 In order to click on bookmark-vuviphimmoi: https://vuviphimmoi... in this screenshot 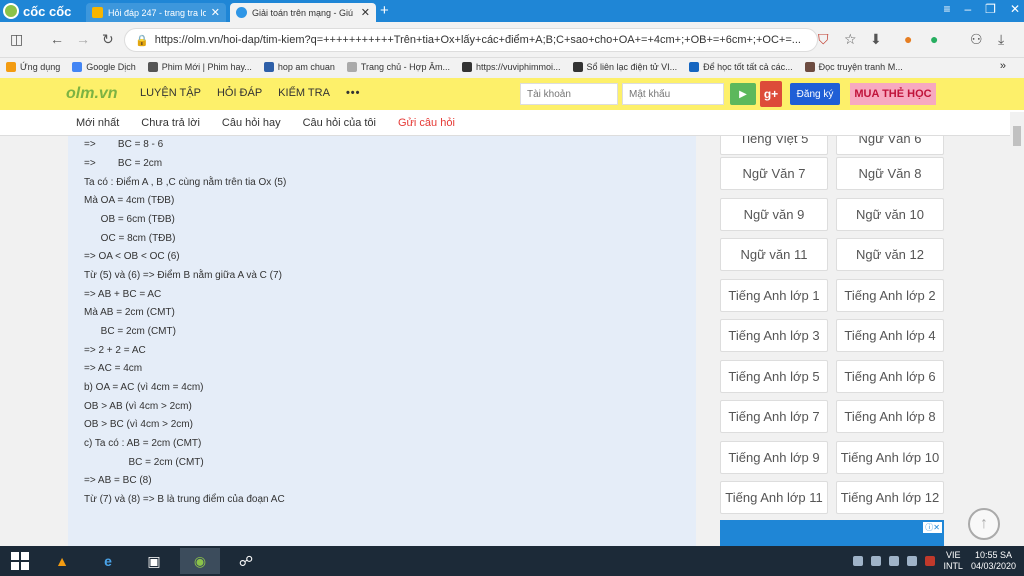, I will do `click(511, 67)`.